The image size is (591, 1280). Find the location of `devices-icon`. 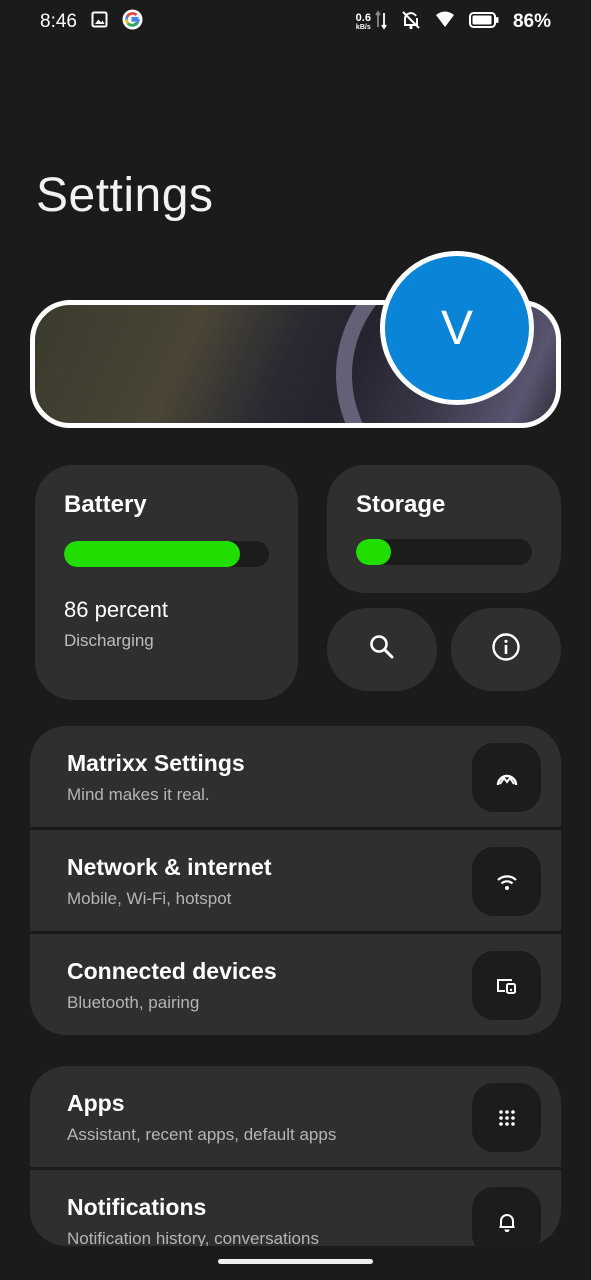

devices-icon is located at coordinates (506, 985).